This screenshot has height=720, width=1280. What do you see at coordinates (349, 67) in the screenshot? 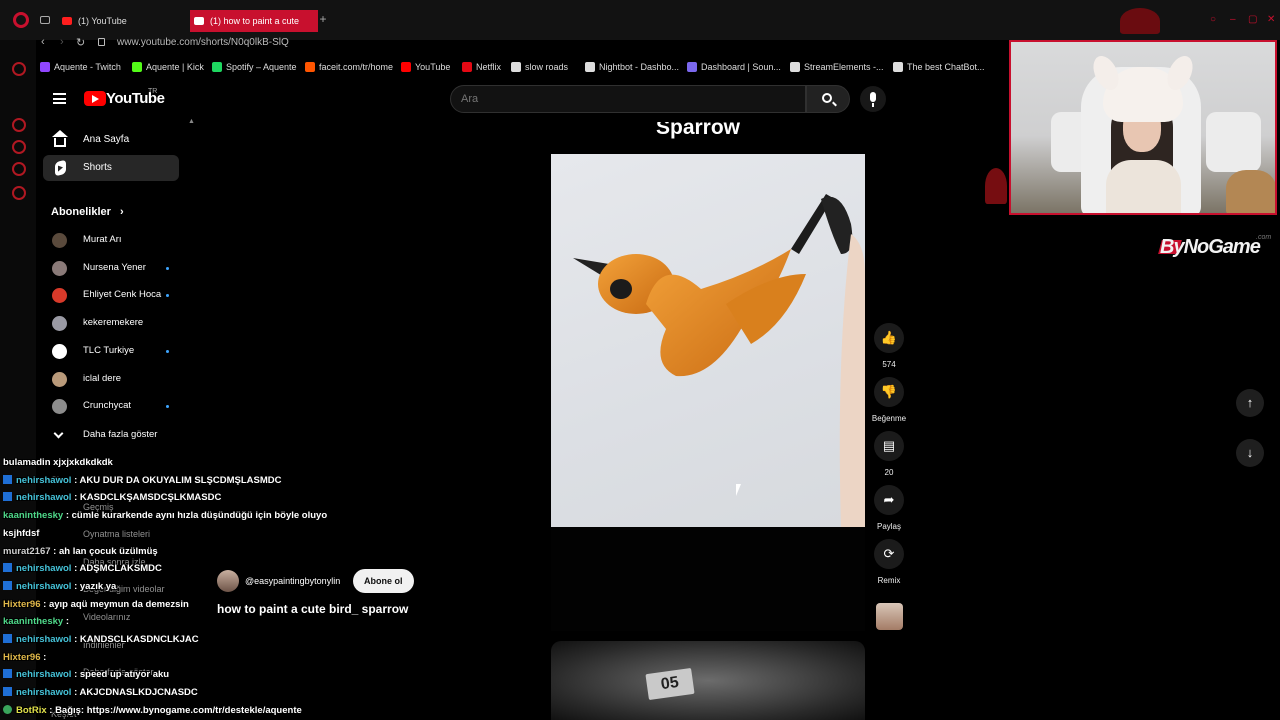
I see `bookmark-item: faceit.com/tr/home` at bounding box center [349, 67].